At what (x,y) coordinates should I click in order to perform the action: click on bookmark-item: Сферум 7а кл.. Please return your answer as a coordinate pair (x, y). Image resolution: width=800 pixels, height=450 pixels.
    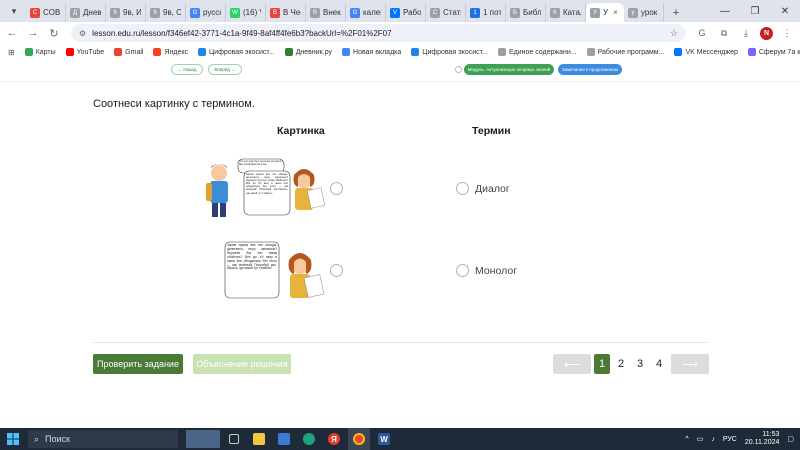
    Looking at the image, I should click on (773, 52).